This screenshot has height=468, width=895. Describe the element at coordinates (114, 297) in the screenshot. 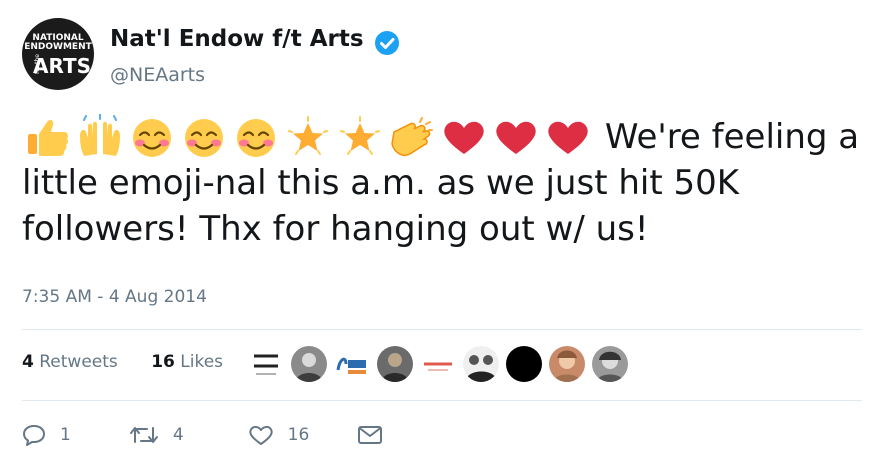

I see `timestamp: 7:35 AM - 4 Aug 2014` at that location.